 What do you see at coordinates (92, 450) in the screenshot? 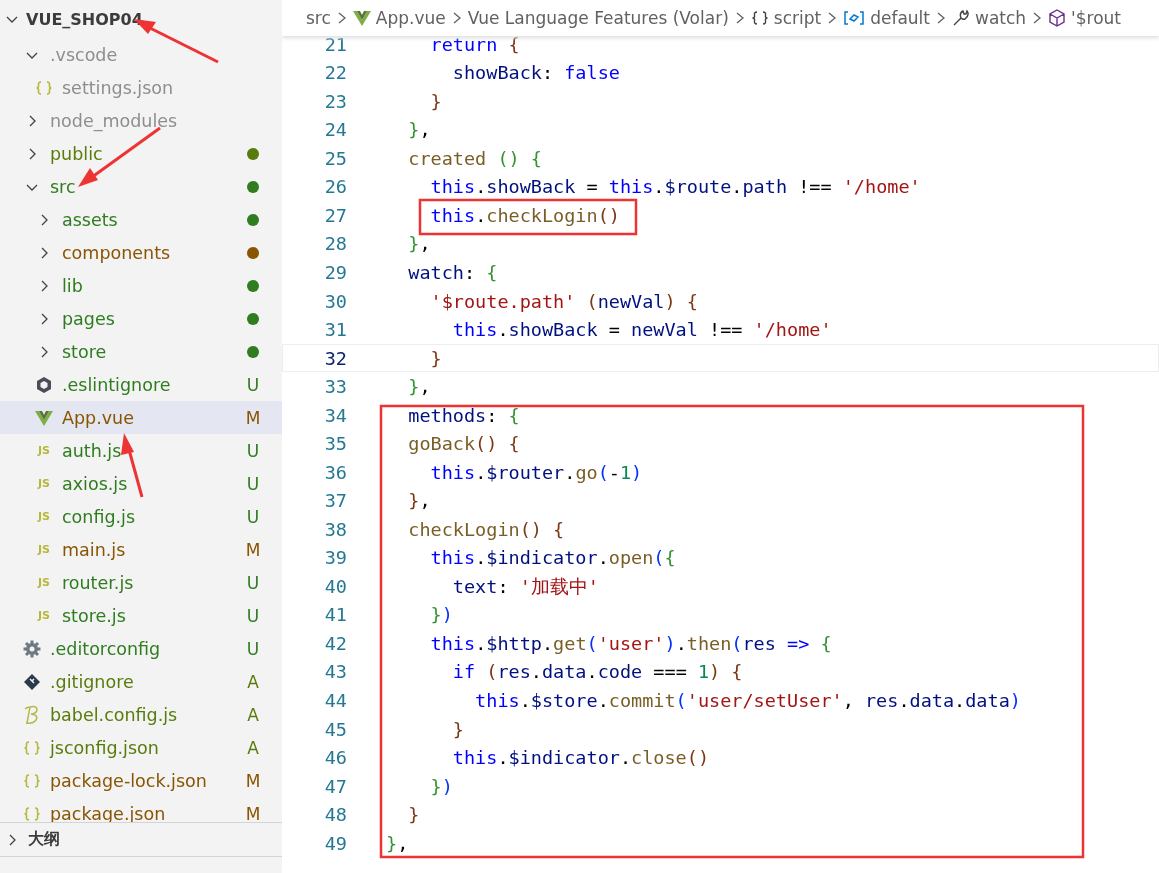
I see `file-name: auth.js` at bounding box center [92, 450].